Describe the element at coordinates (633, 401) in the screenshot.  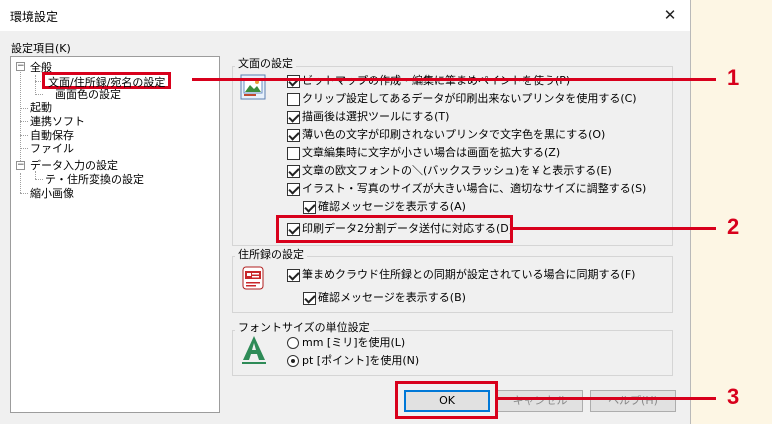
I see `help-button: ヘルプ(H)` at that location.